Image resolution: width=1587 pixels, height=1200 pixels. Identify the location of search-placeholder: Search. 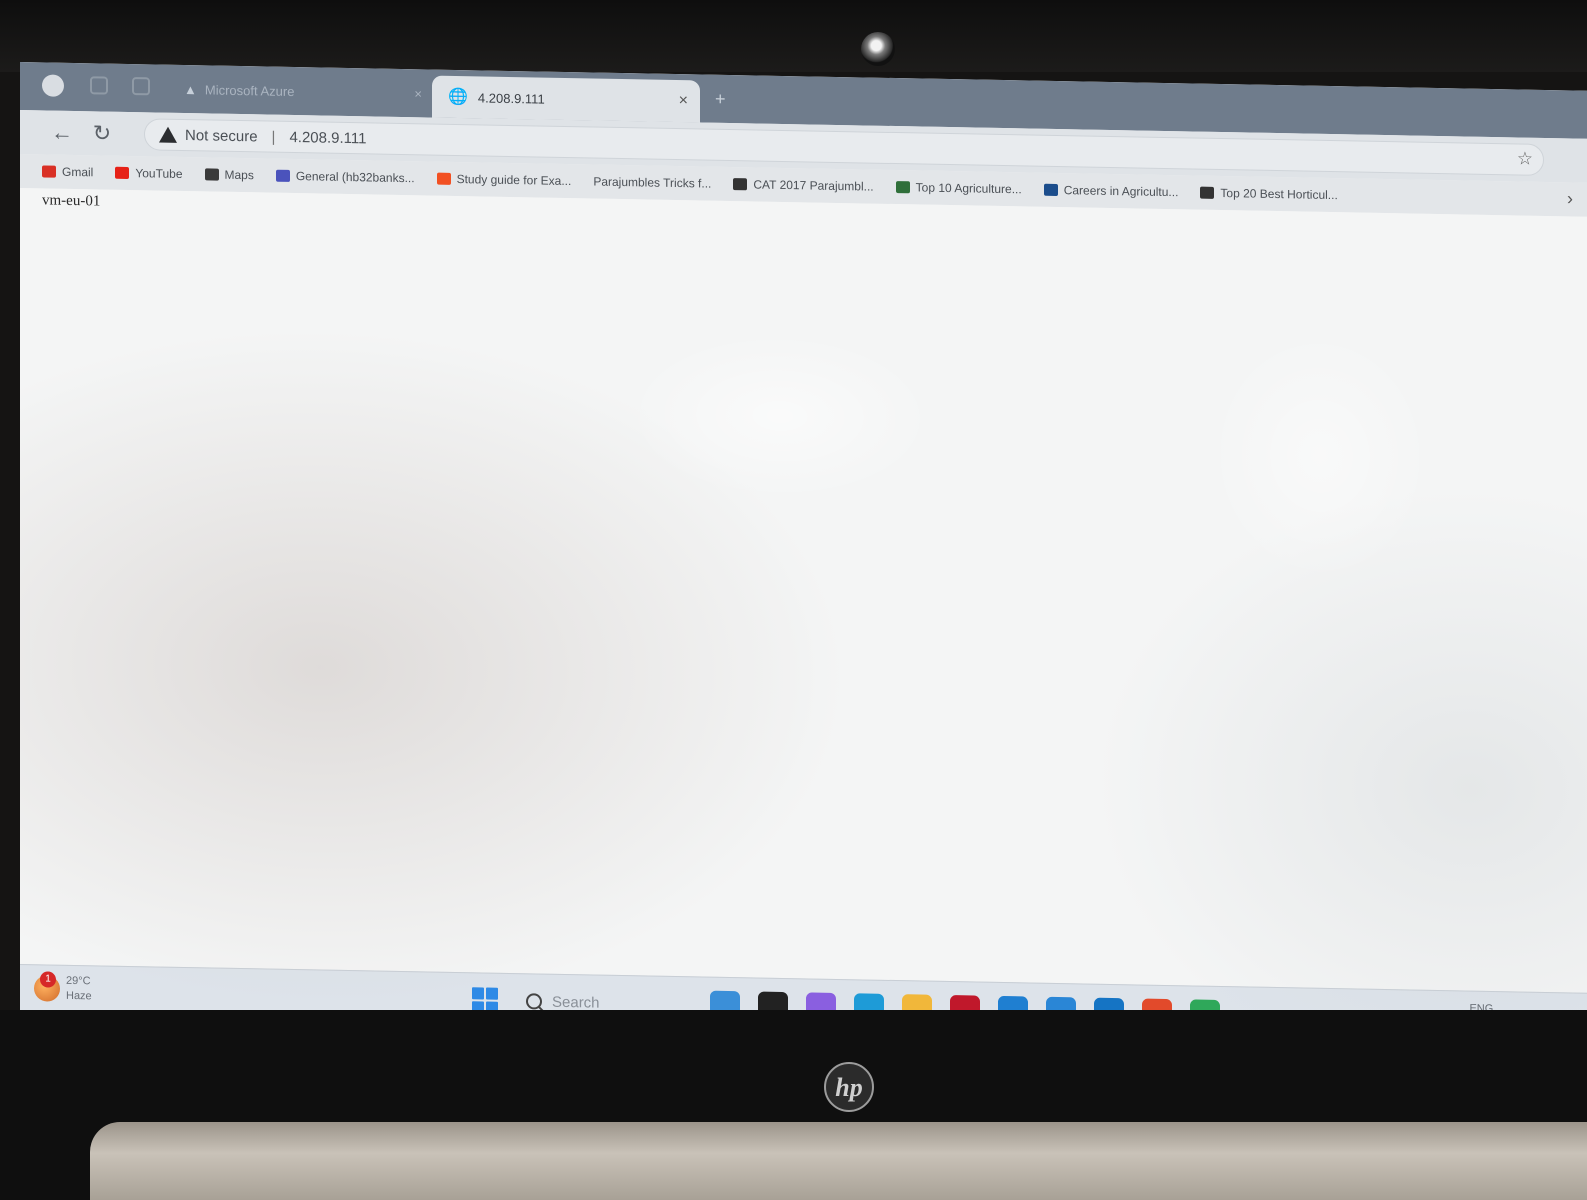
(576, 1002).